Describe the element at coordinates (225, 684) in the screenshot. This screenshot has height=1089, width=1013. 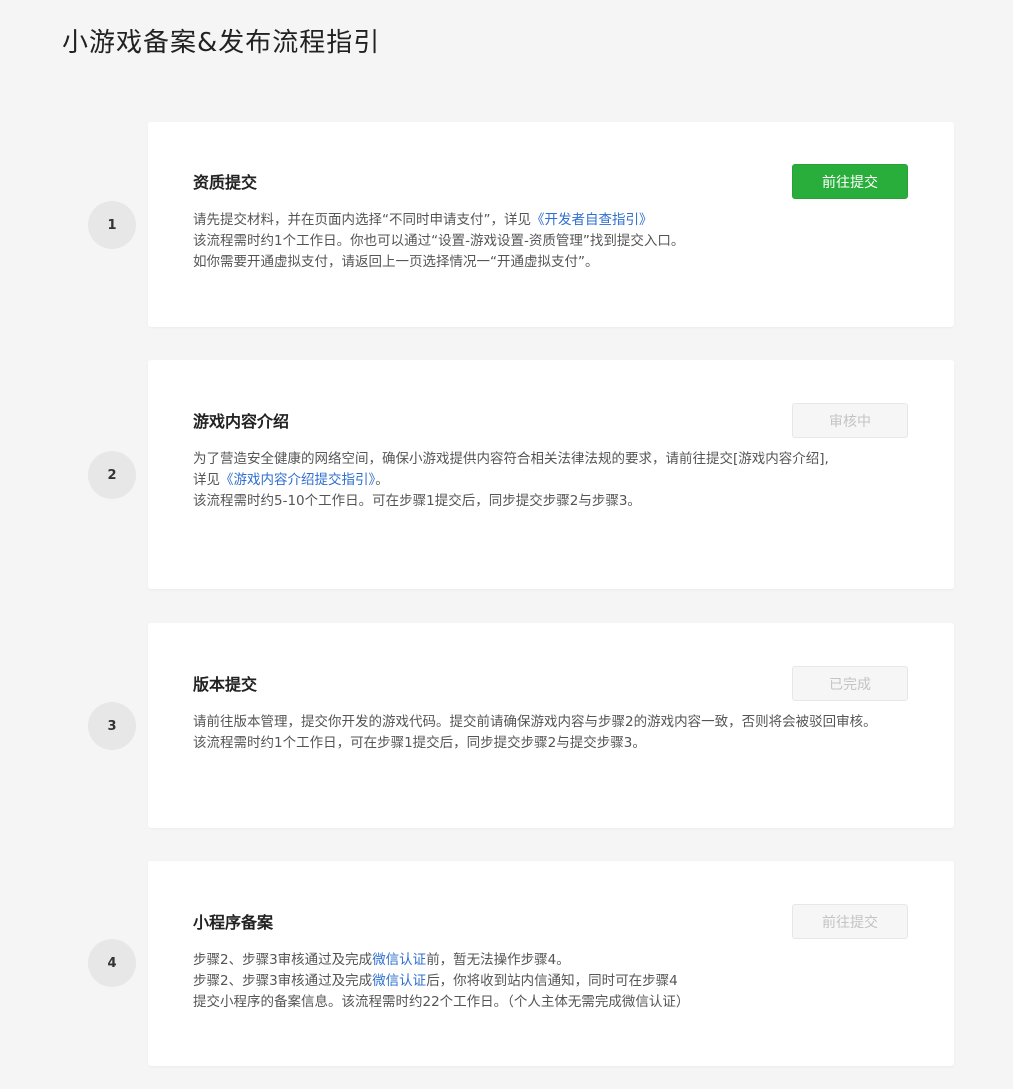
I see `step-title-3: 版本提交` at that location.